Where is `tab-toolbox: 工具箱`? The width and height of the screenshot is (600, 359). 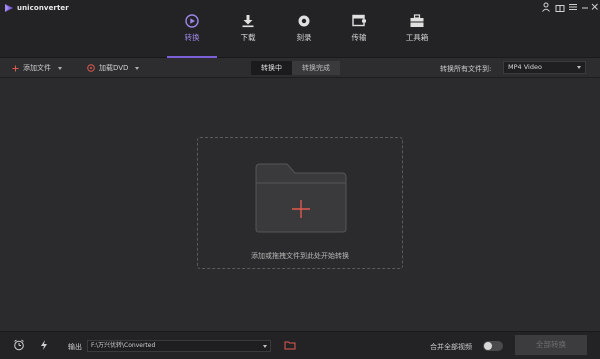 tab-toolbox: 工具箱 is located at coordinates (417, 36).